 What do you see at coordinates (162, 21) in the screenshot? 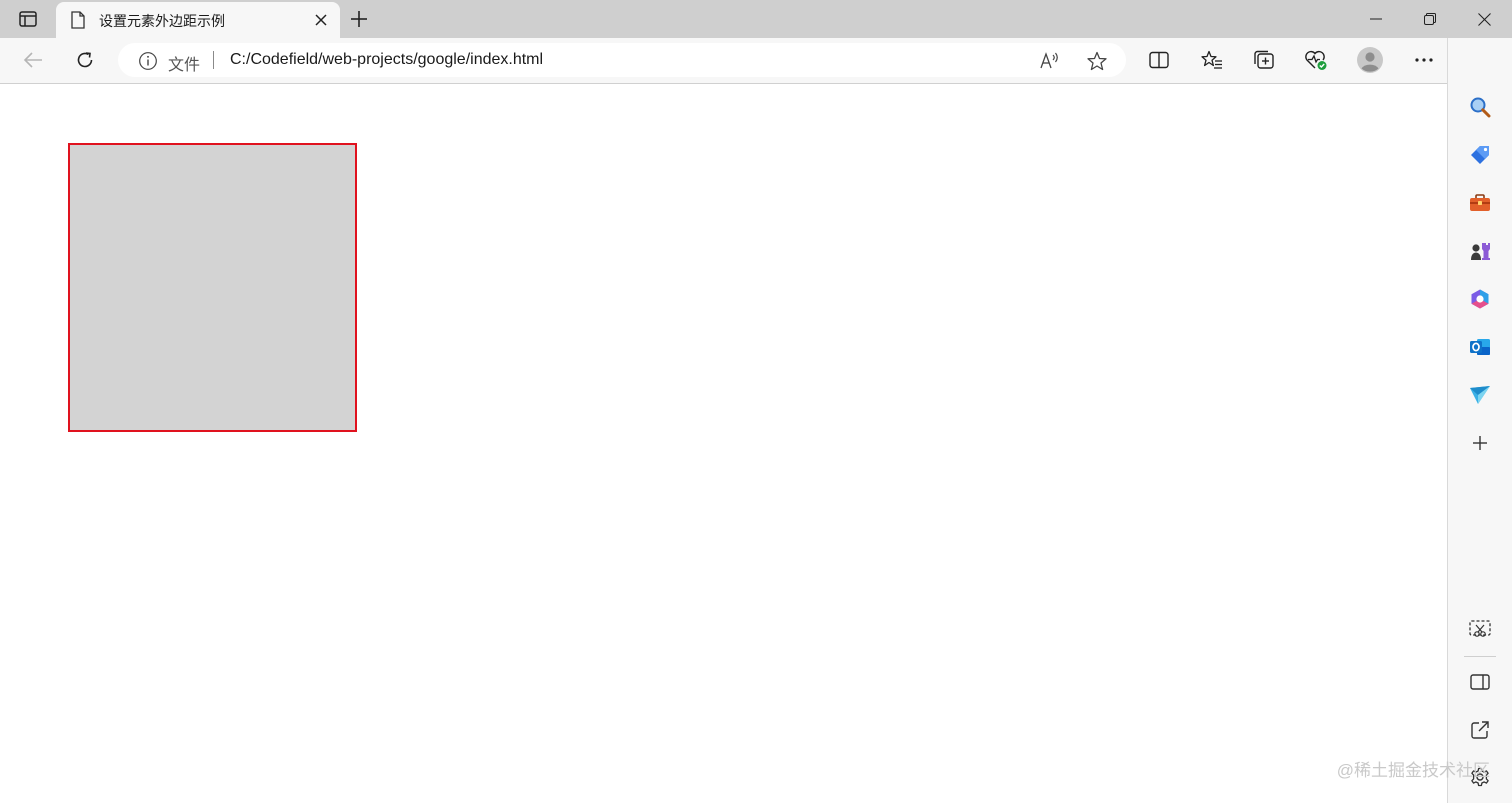
I see `tab-title: 设置元素外边距示例` at bounding box center [162, 21].